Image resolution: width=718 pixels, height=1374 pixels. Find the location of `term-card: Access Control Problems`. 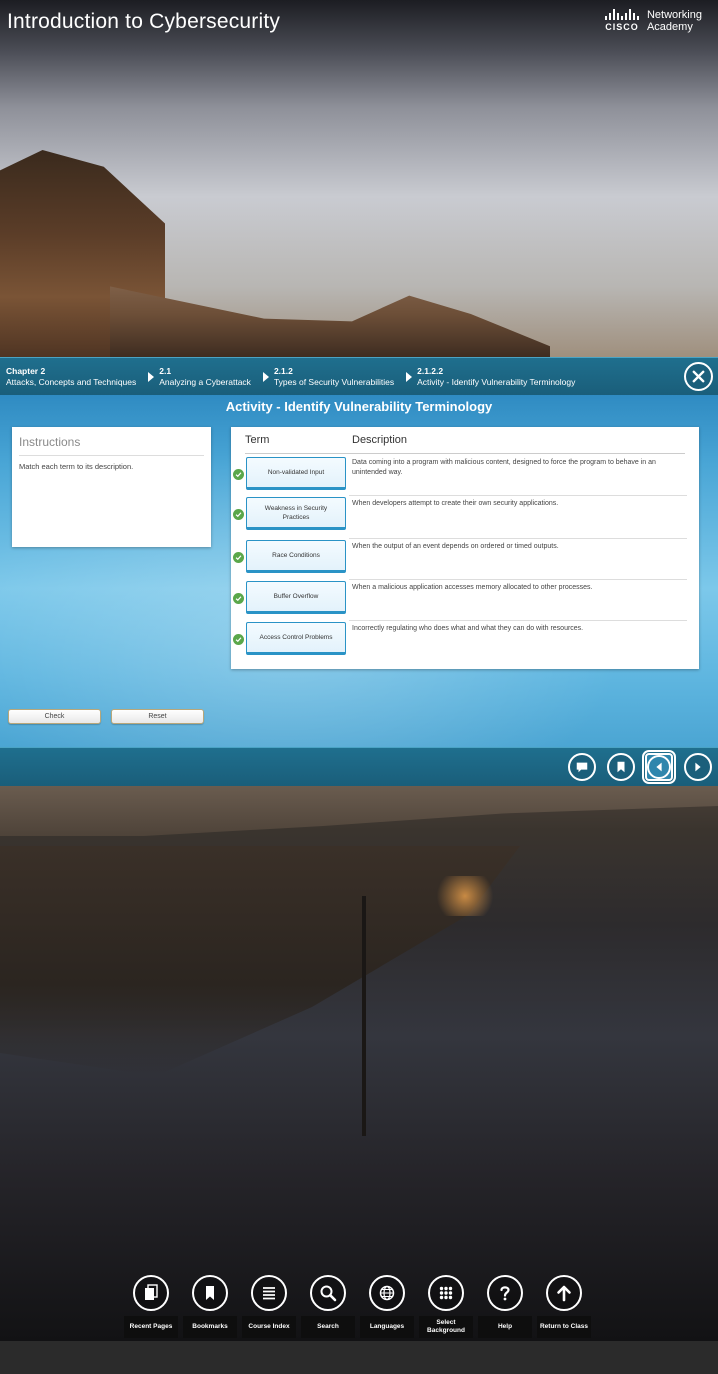

term-card: Access Control Problems is located at coordinates (296, 638).